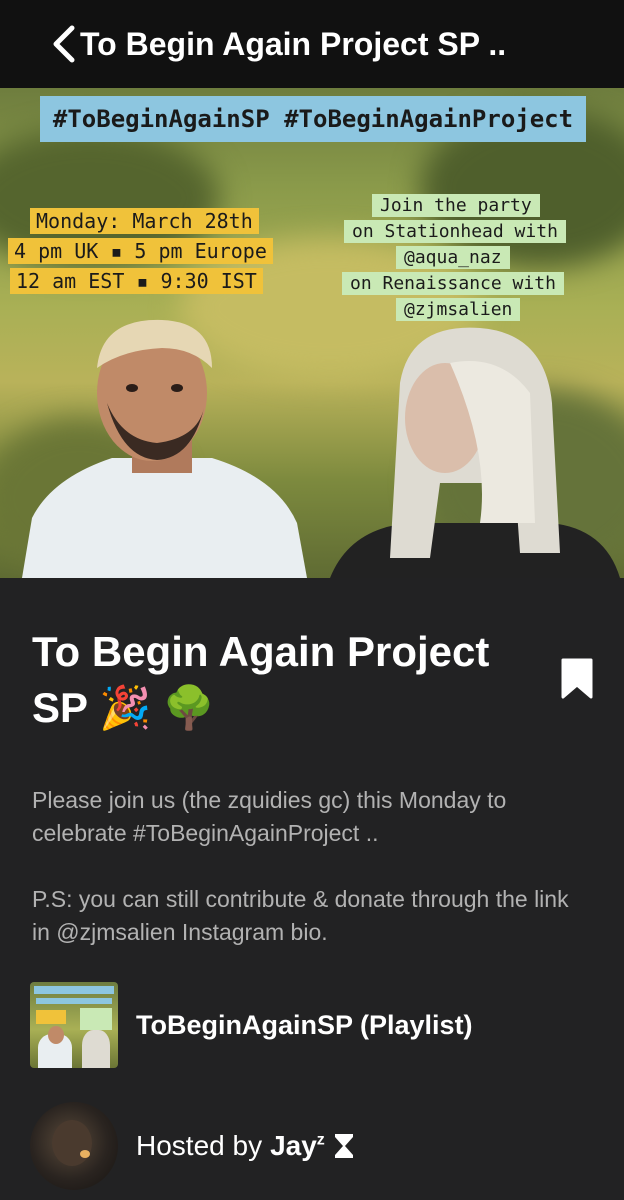 The image size is (624, 1200). I want to click on cover-party-line: on Stationhead with, so click(455, 231).